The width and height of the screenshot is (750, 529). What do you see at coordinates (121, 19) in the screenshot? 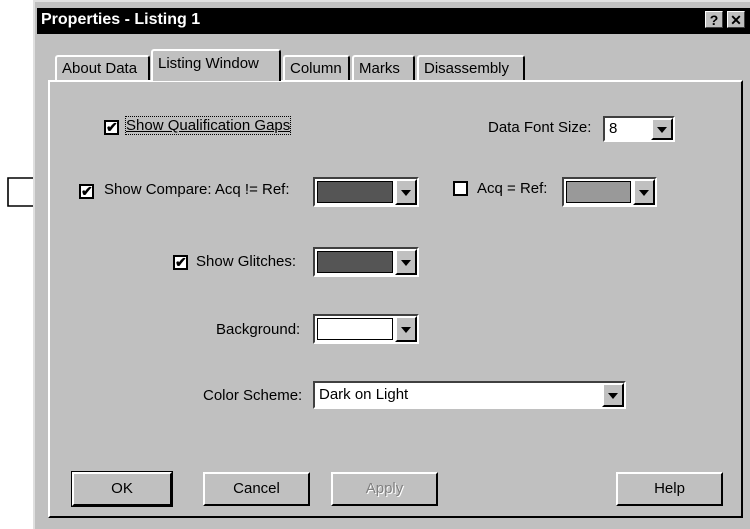
I see `window-title: Properties - Listing 1` at bounding box center [121, 19].